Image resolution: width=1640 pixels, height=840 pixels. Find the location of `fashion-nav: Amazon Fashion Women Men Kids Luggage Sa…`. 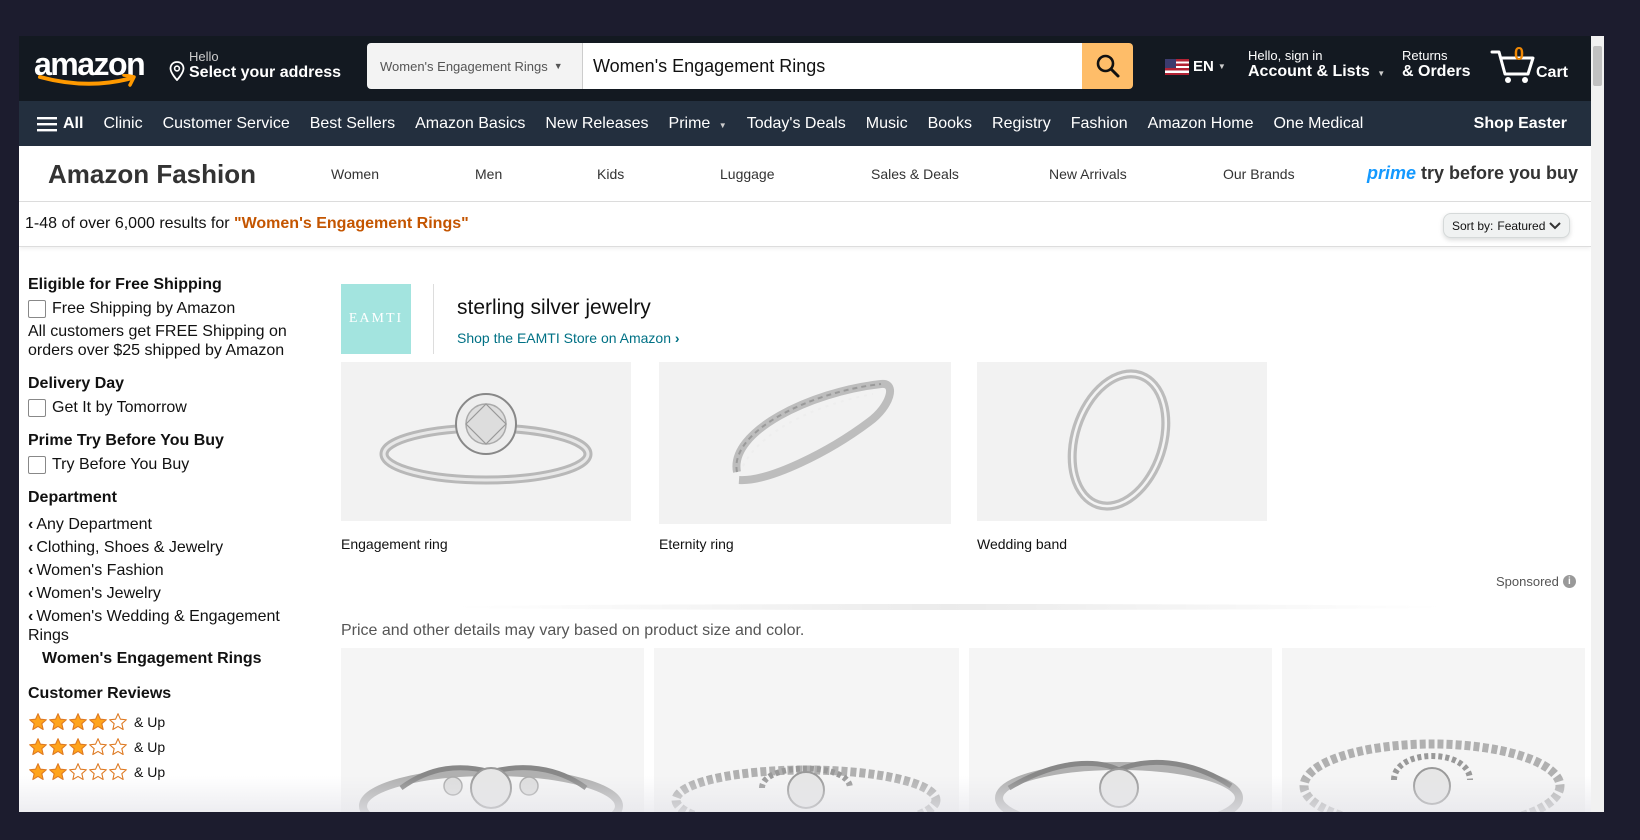

fashion-nav: Amazon Fashion Women Men Kids Luggage Sa… is located at coordinates (805, 174).